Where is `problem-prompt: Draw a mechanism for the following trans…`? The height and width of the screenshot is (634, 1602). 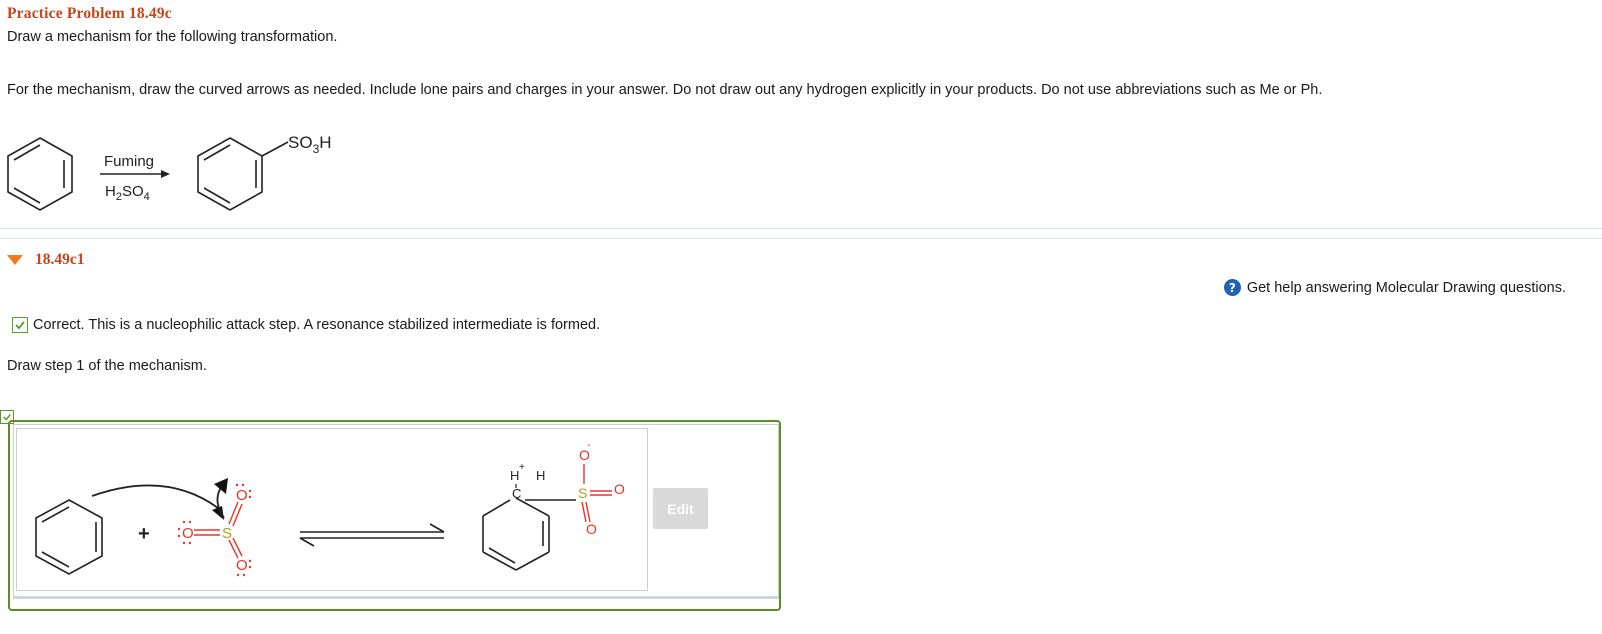 problem-prompt: Draw a mechanism for the following trans… is located at coordinates (172, 37).